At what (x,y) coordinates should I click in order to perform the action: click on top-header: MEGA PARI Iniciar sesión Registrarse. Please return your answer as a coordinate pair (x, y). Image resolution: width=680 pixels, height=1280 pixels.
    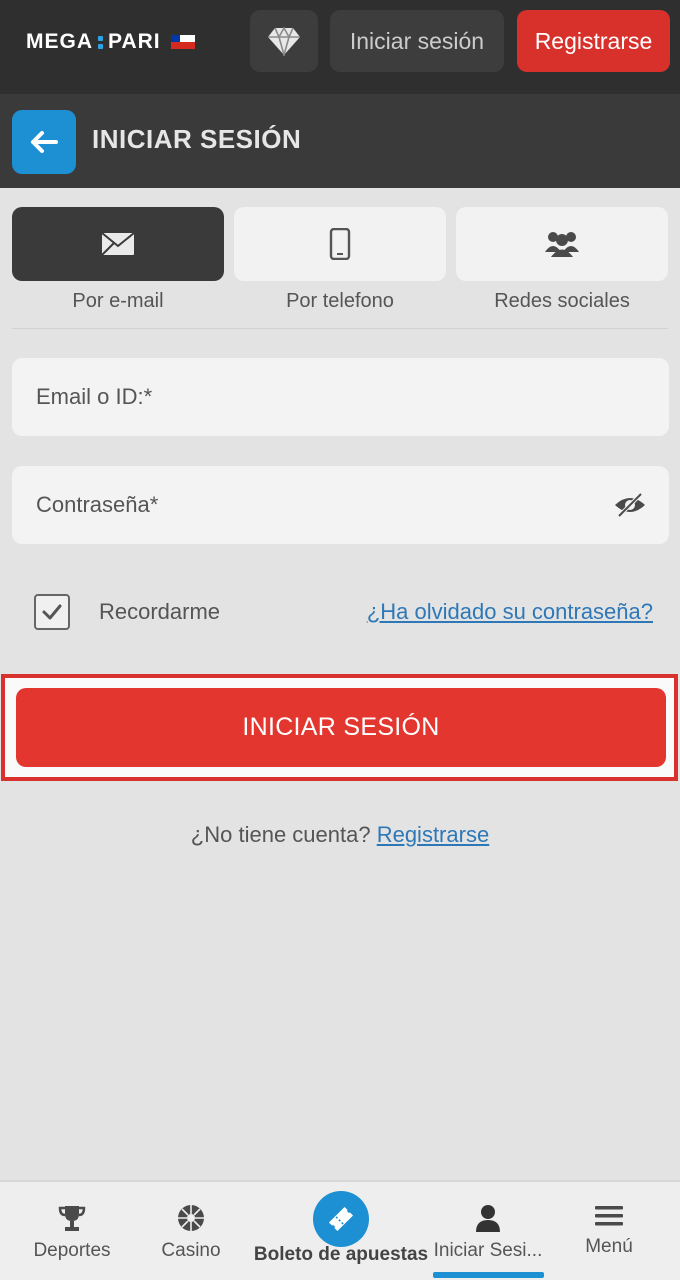
    Looking at the image, I should click on (340, 47).